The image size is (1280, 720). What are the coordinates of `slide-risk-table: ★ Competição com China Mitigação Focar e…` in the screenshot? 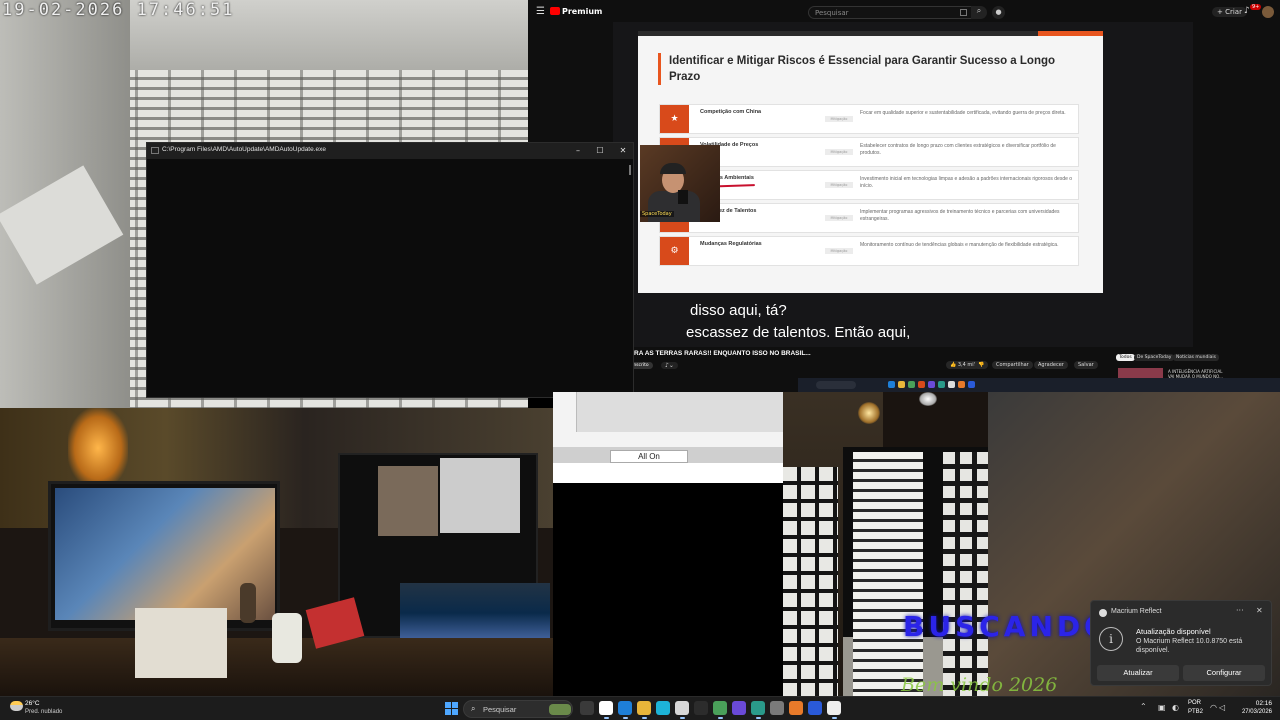 It's located at (869, 186).